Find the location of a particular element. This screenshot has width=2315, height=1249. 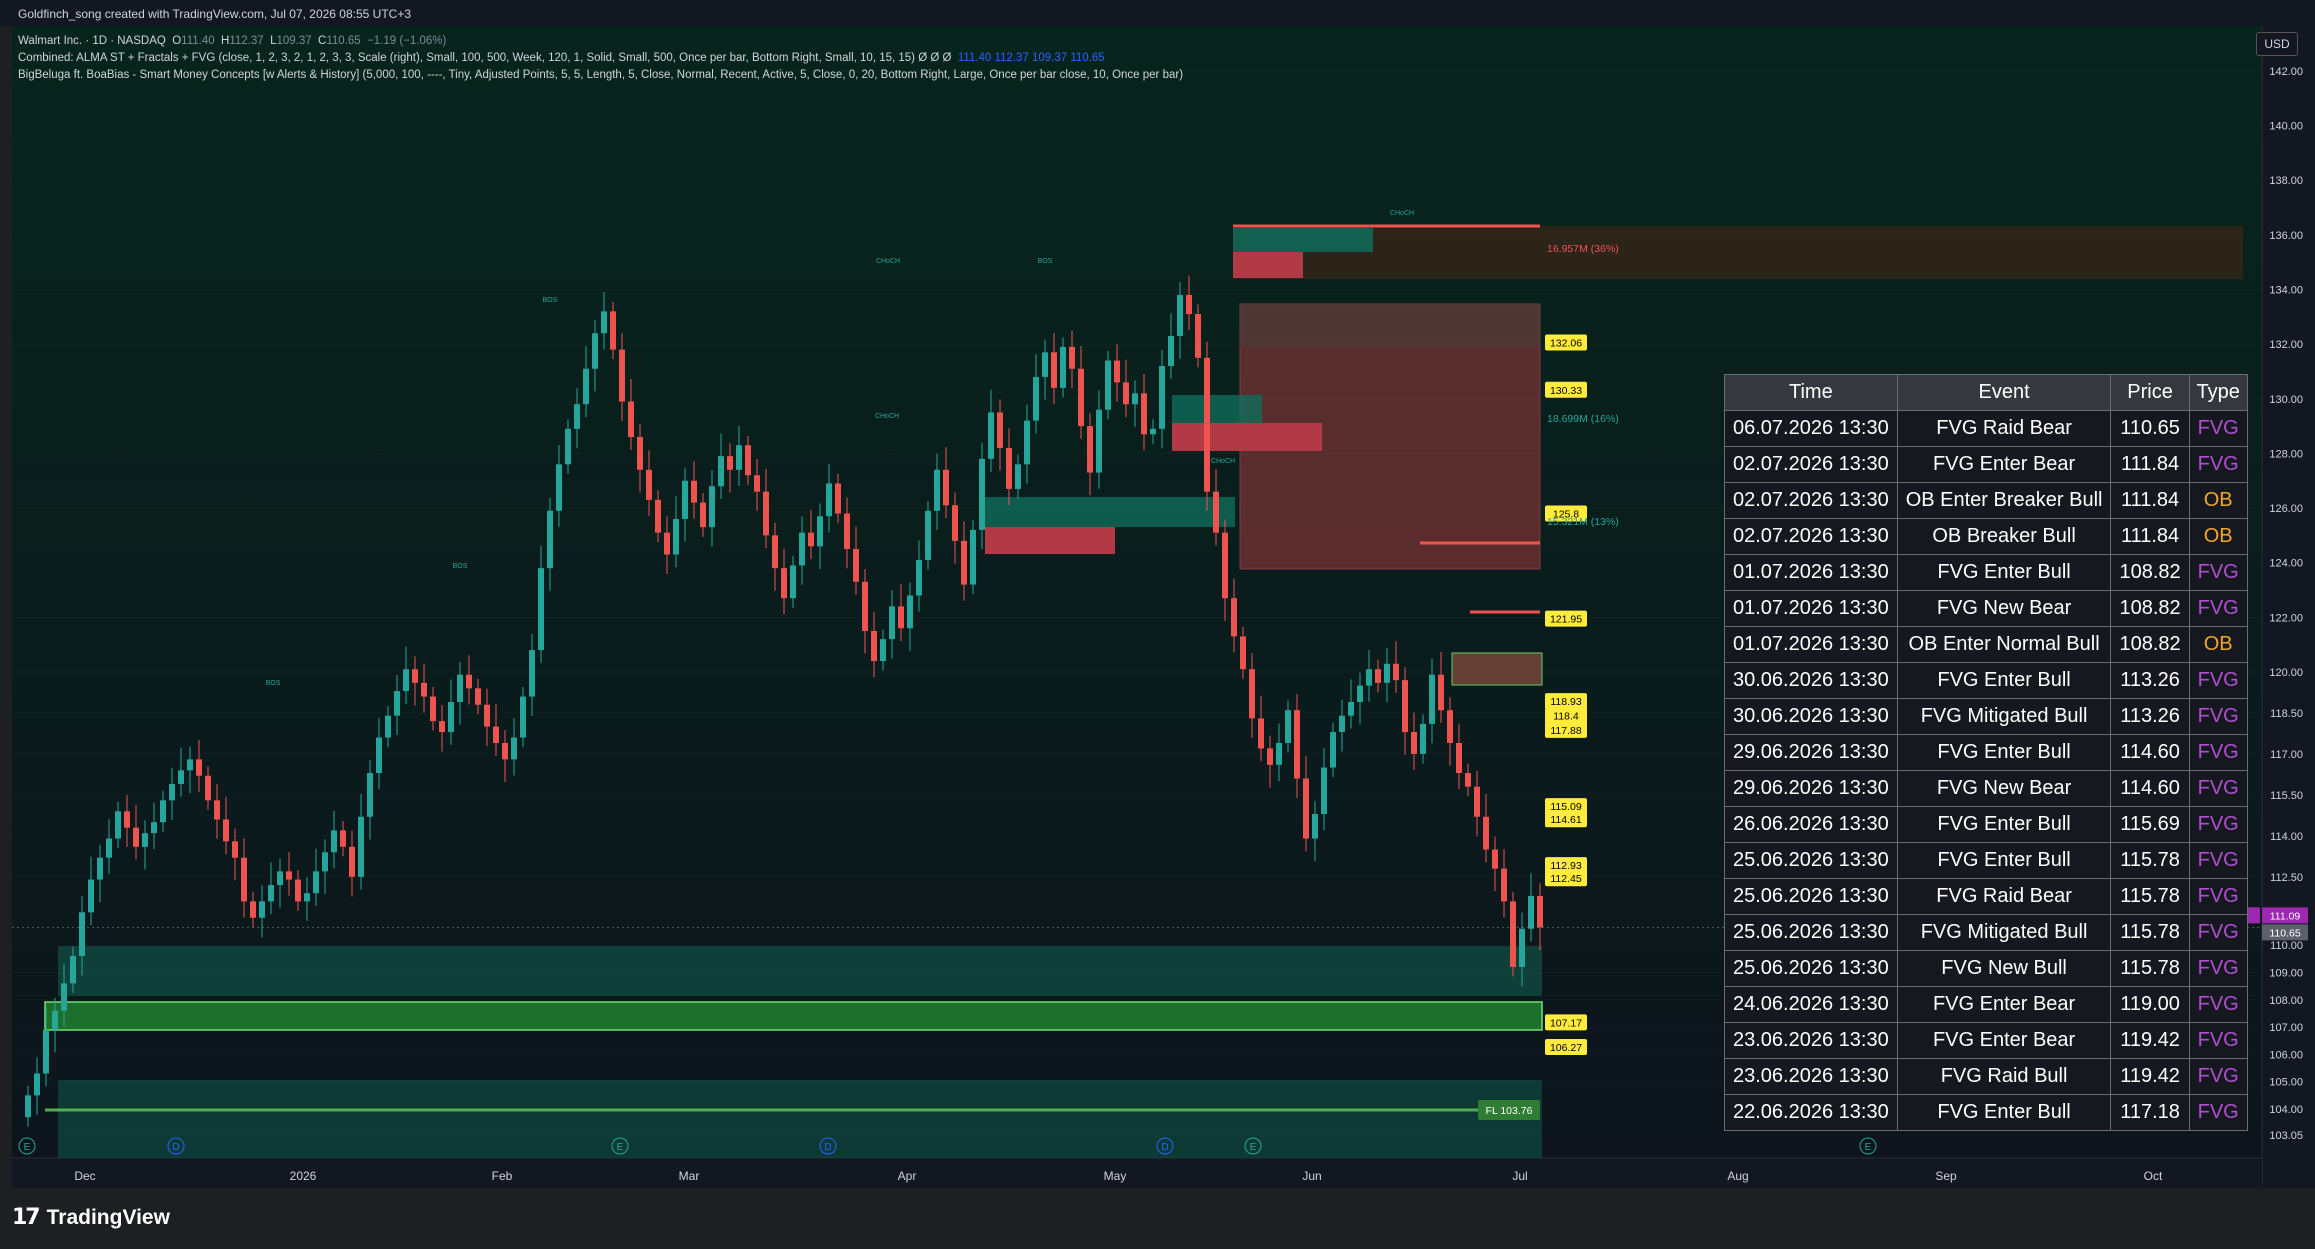

header-type: Type is located at coordinates (2218, 392).